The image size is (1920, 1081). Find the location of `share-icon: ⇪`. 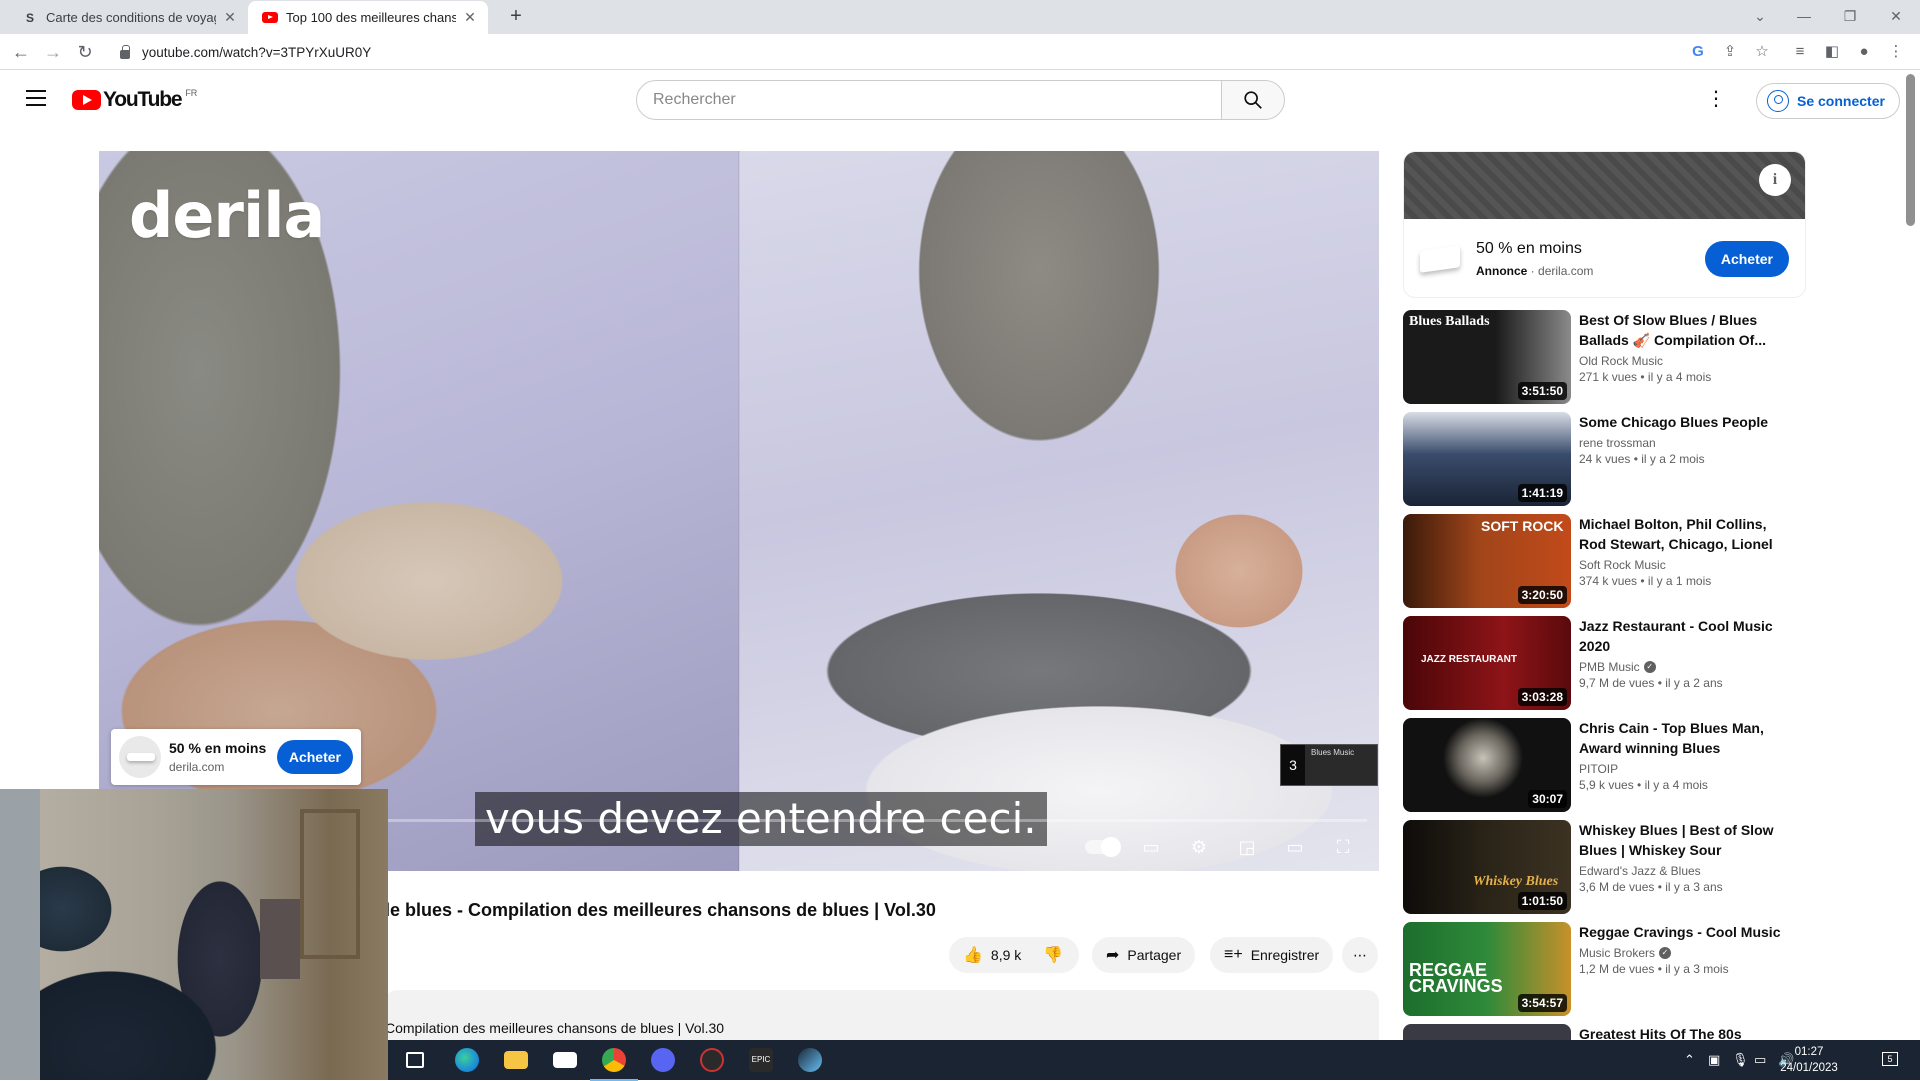

share-icon: ⇪ is located at coordinates (1730, 52).